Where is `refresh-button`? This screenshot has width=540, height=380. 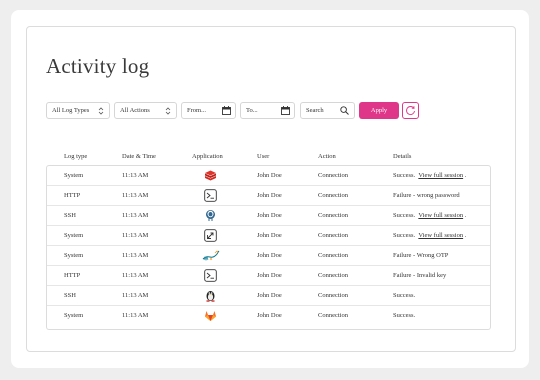 refresh-button is located at coordinates (410, 110).